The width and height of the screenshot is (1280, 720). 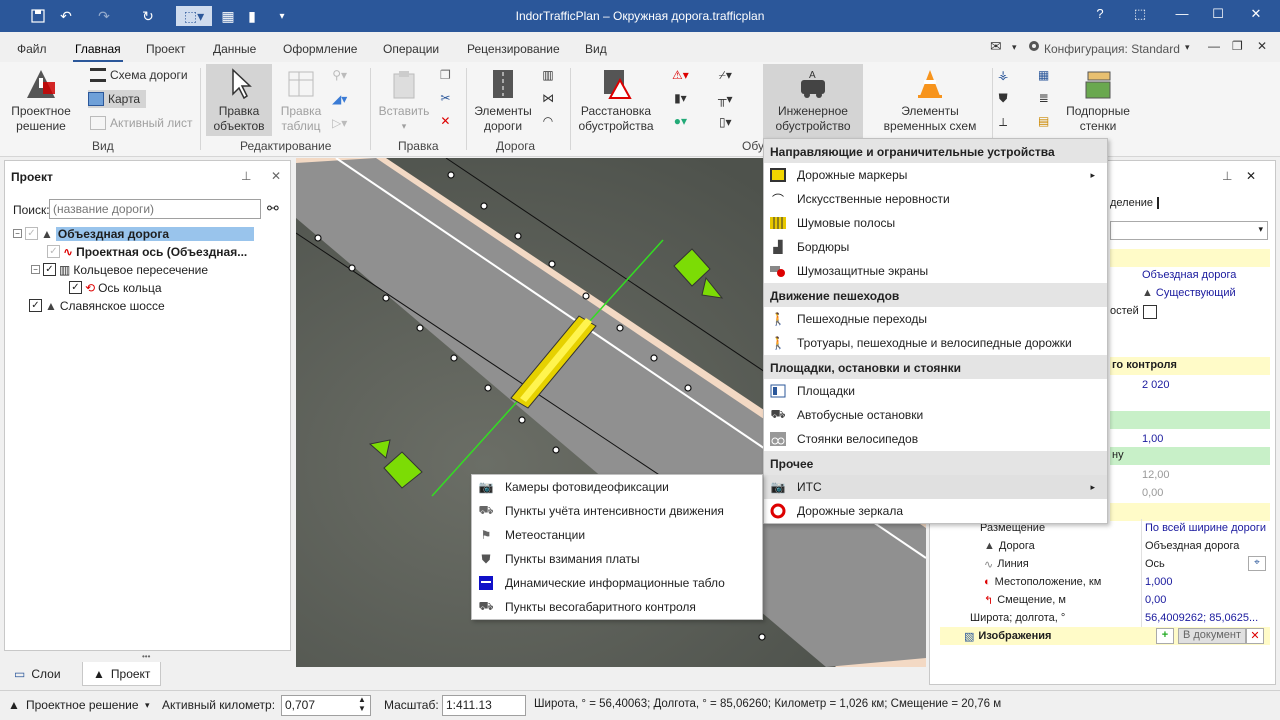 What do you see at coordinates (1214, 46) in the screenshot?
I see `minimize-ribbon-icon: —` at bounding box center [1214, 46].